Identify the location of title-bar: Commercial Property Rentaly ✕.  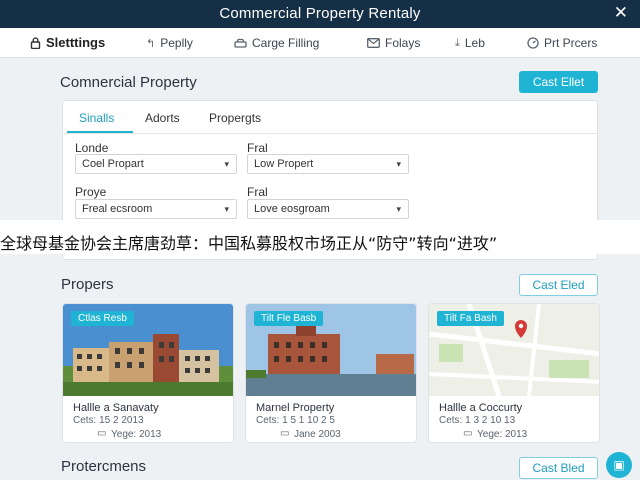
(320, 14).